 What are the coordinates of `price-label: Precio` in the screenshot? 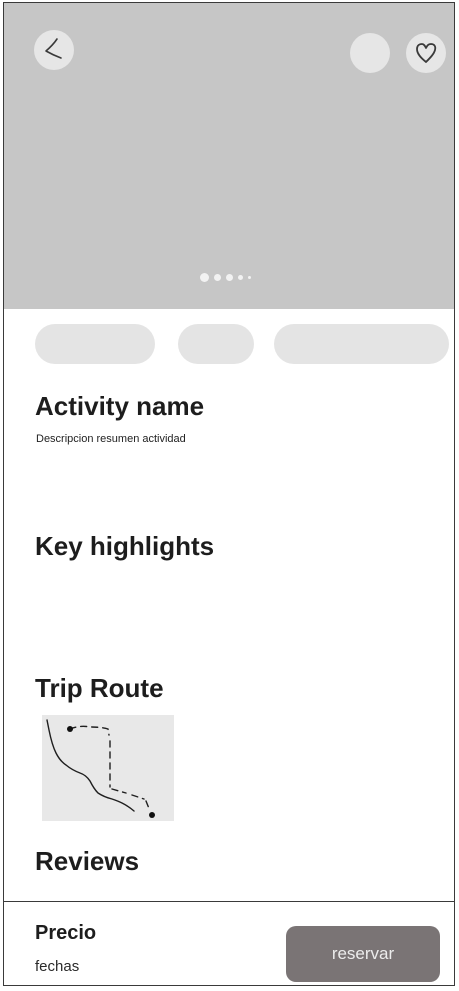 It's located at (66, 933).